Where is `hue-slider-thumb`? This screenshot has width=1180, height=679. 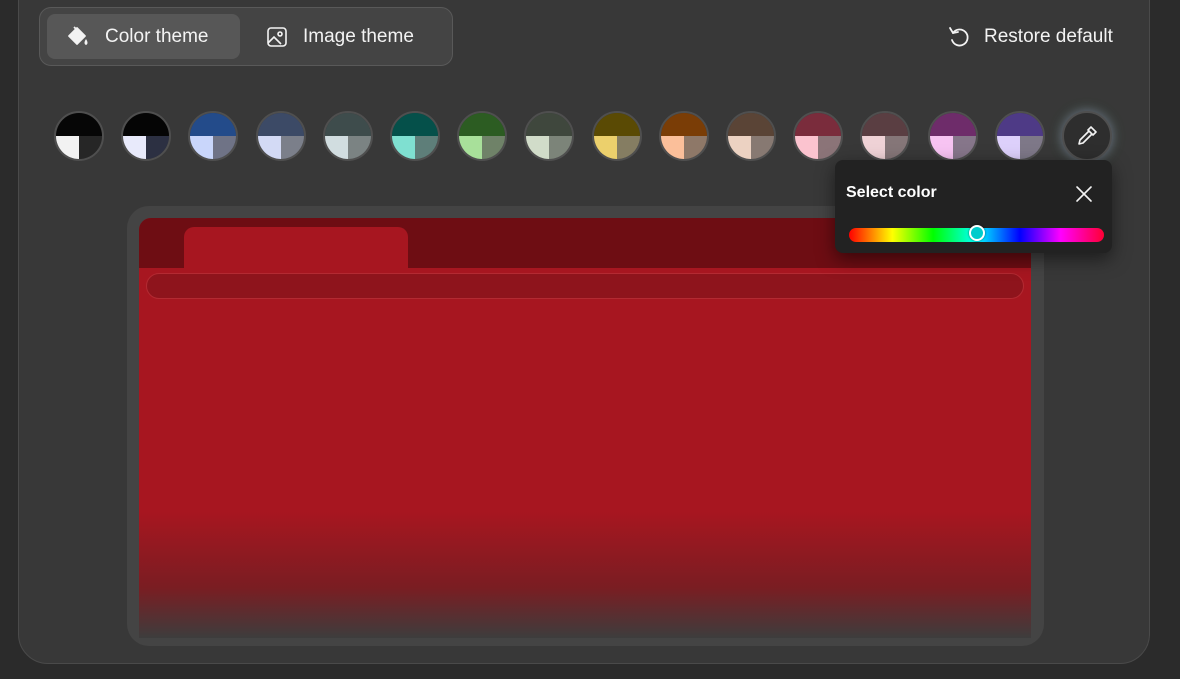
hue-slider-thumb is located at coordinates (977, 233).